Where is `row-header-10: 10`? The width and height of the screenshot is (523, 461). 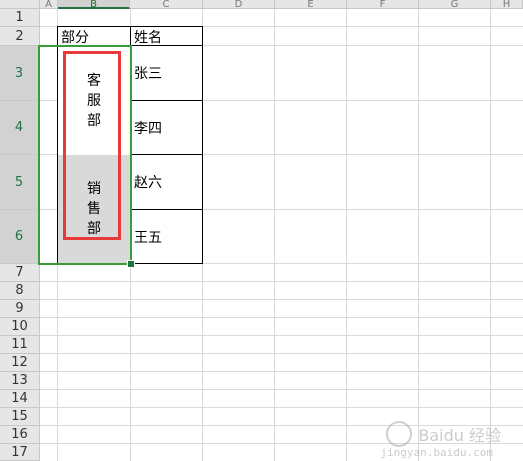 row-header-10: 10 is located at coordinates (20, 327).